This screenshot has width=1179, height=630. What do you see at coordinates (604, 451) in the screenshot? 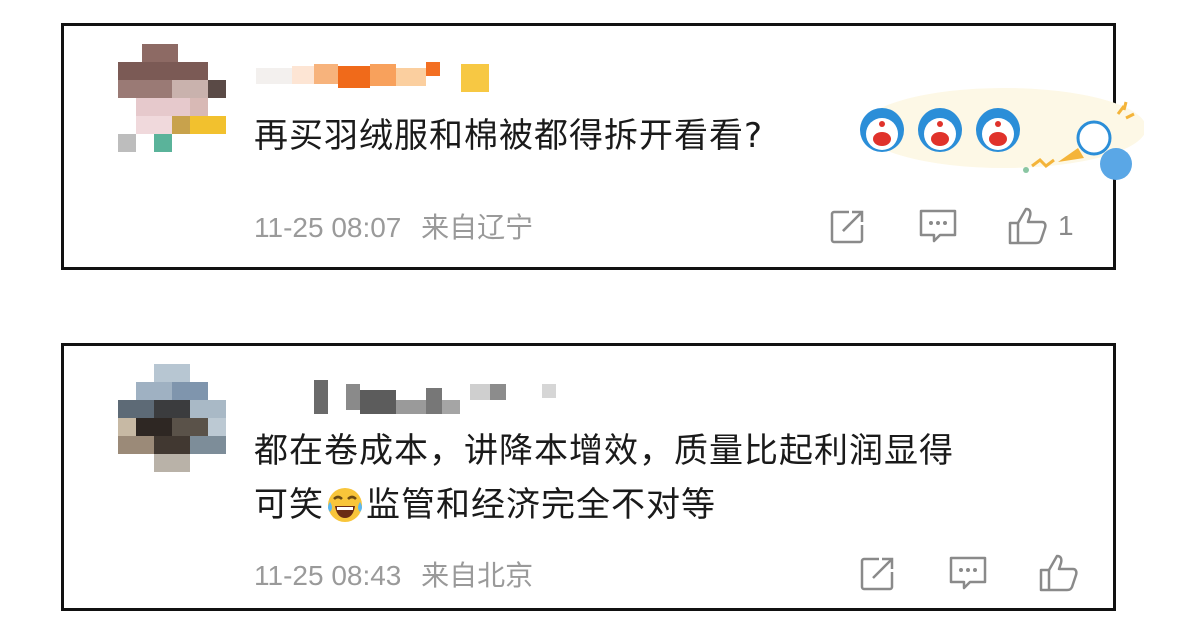
I see `comment-text-line1: 都在卷成本，讲降本增效，质量比起利润显得` at bounding box center [604, 451].